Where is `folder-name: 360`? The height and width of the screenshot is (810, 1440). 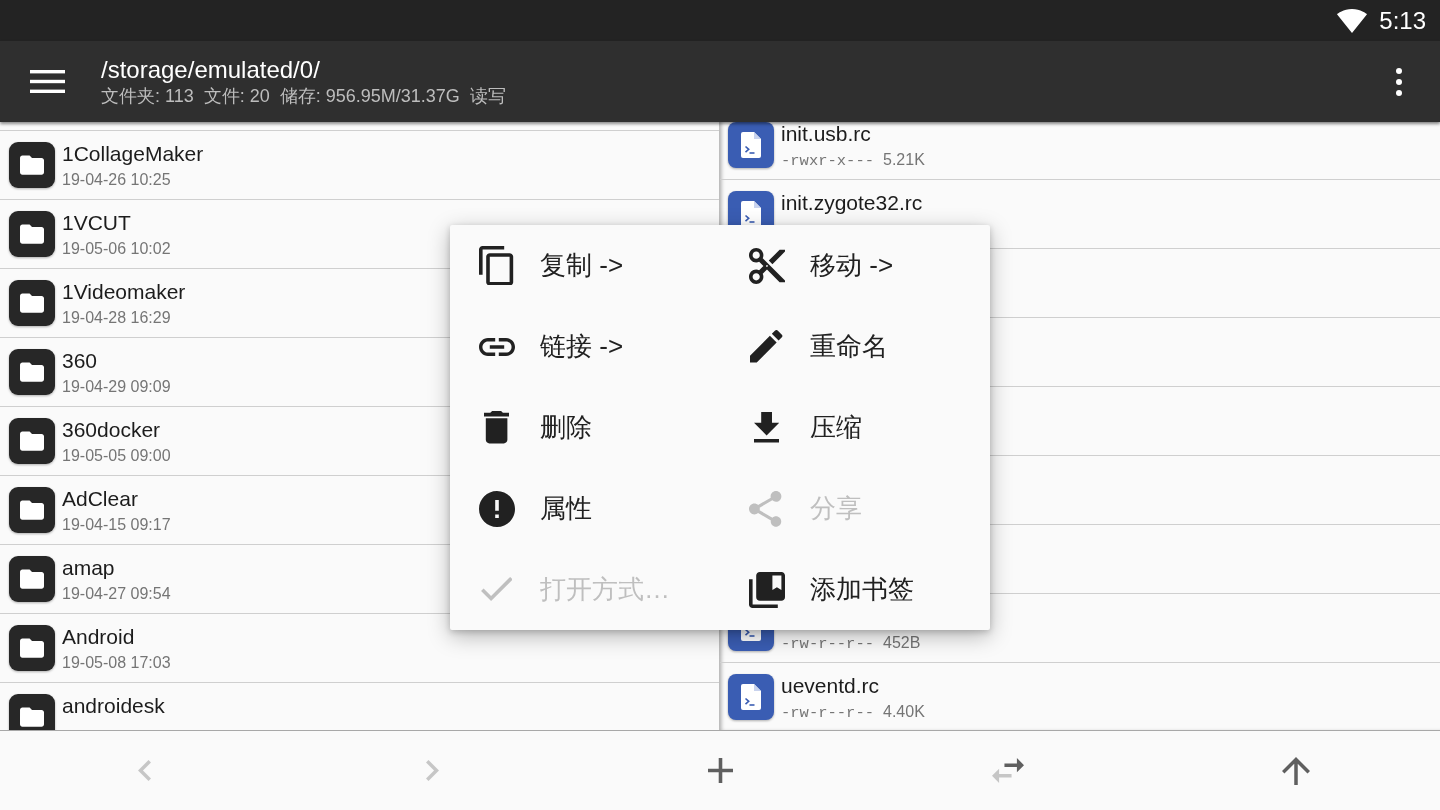 folder-name: 360 is located at coordinates (80, 361).